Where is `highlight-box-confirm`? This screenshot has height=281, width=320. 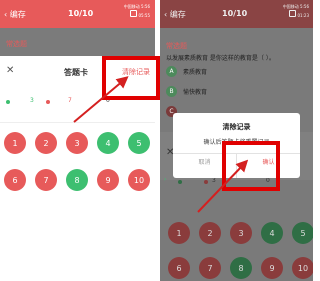
highlight-box-confirm is located at coordinates (251, 166).